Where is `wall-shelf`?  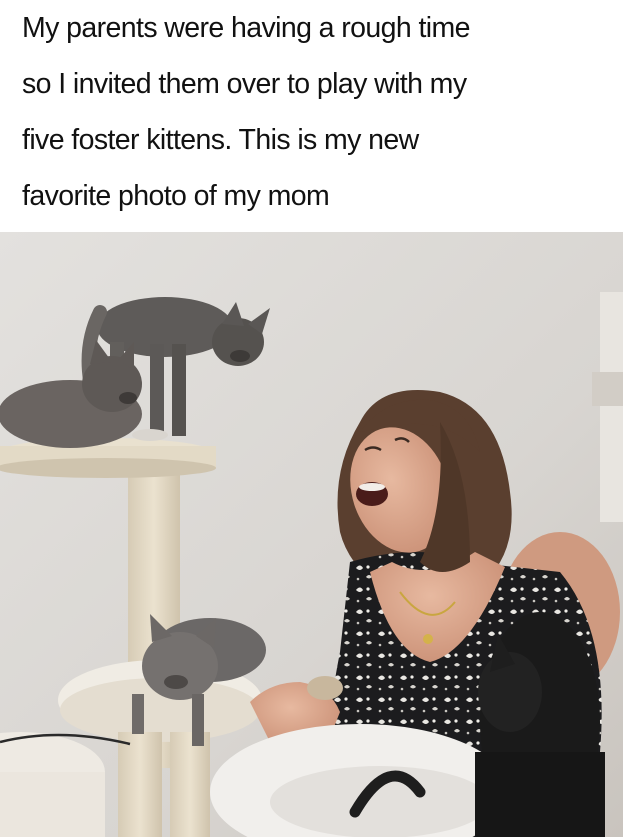 wall-shelf is located at coordinates (611, 407).